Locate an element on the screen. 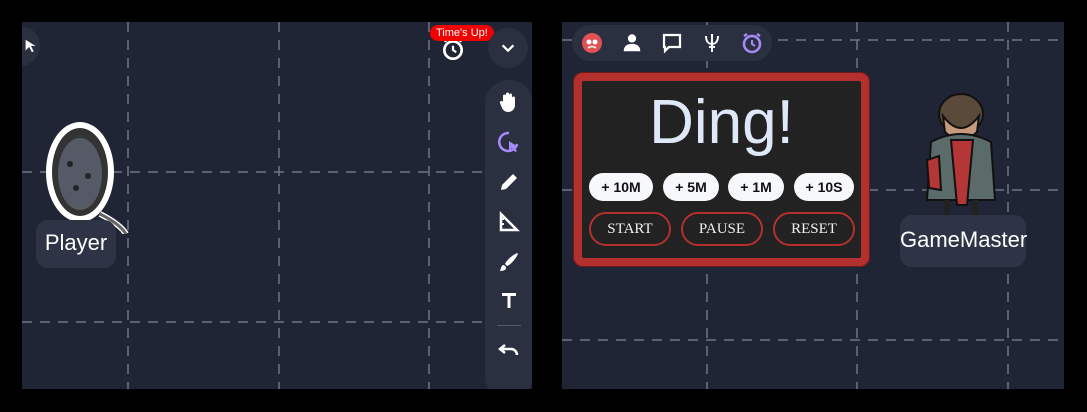 The height and width of the screenshot is (412, 1087). trident-icon is located at coordinates (712, 43).